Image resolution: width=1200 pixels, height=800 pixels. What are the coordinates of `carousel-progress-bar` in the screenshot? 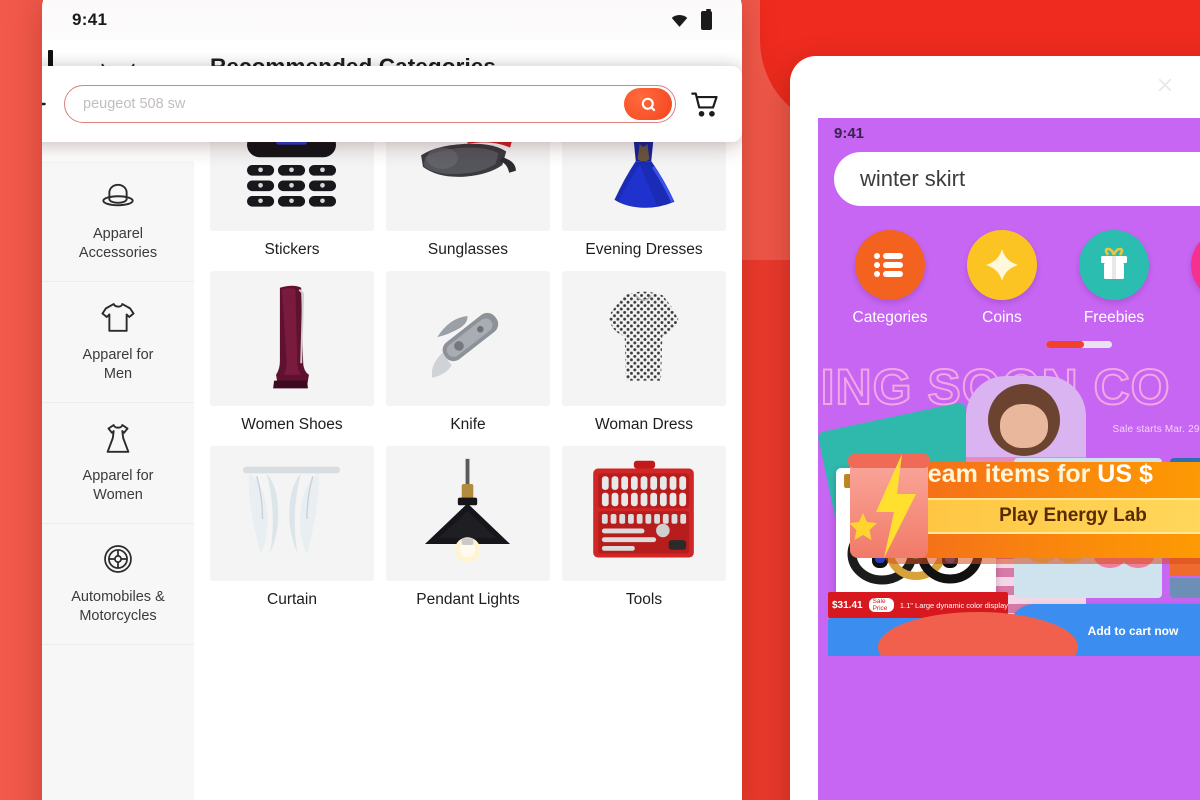 It's located at (1079, 344).